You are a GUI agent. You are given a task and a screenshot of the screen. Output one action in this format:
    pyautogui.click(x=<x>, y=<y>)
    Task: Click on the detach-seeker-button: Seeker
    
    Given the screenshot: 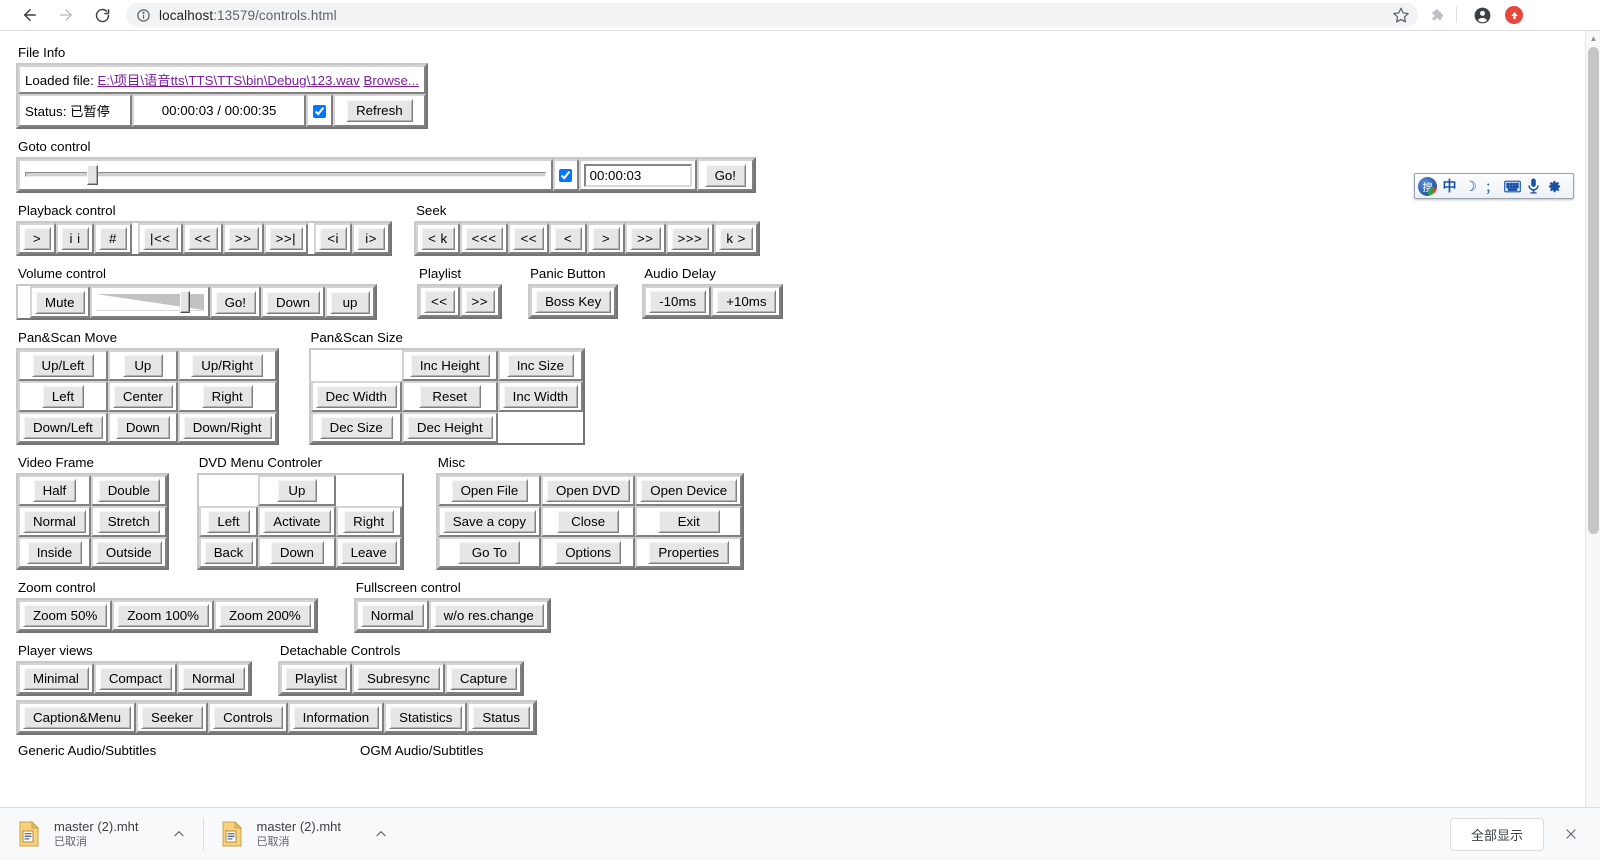 What is the action you would take?
    pyautogui.click(x=172, y=717)
    